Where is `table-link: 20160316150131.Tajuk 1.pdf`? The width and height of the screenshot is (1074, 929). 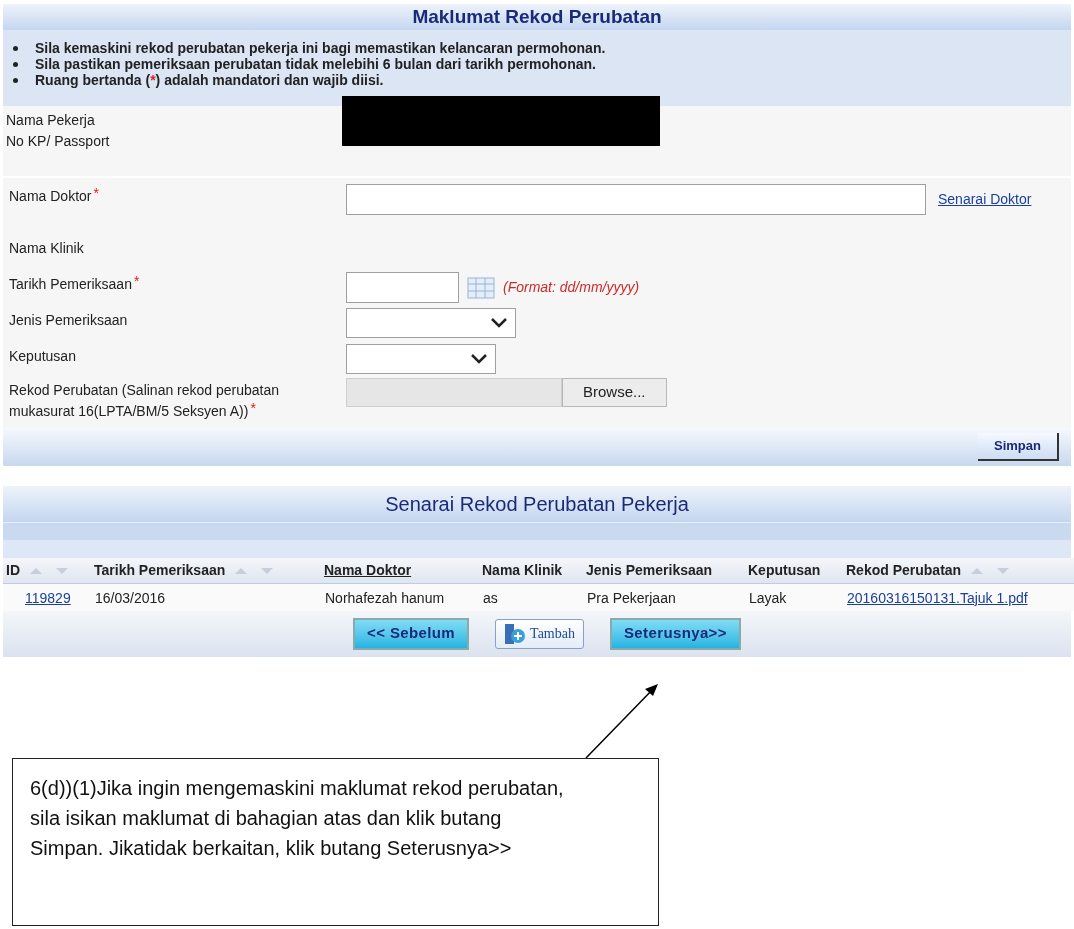 table-link: 20160316150131.Tajuk 1.pdf is located at coordinates (958, 597).